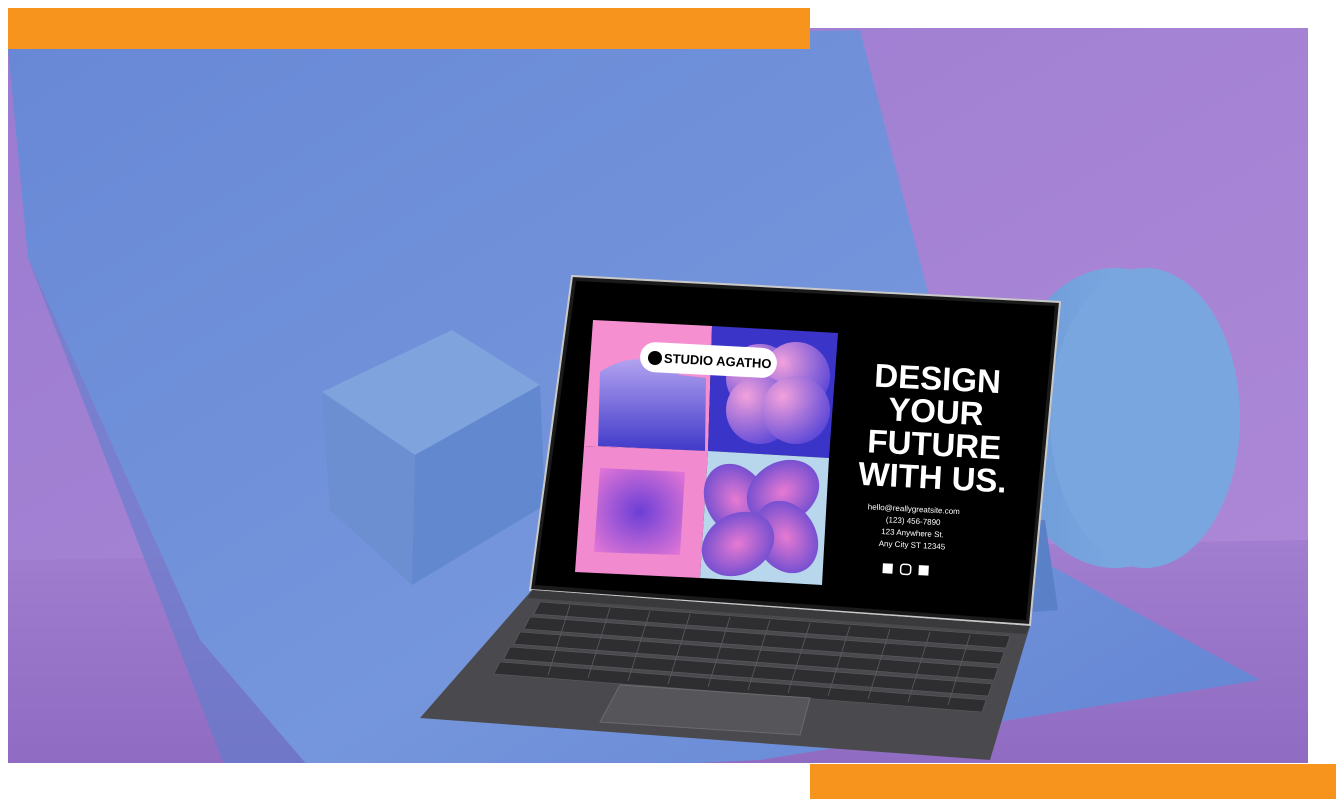 The width and height of the screenshot is (1336, 799). What do you see at coordinates (887, 568) in the screenshot?
I see `facebook-icon` at bounding box center [887, 568].